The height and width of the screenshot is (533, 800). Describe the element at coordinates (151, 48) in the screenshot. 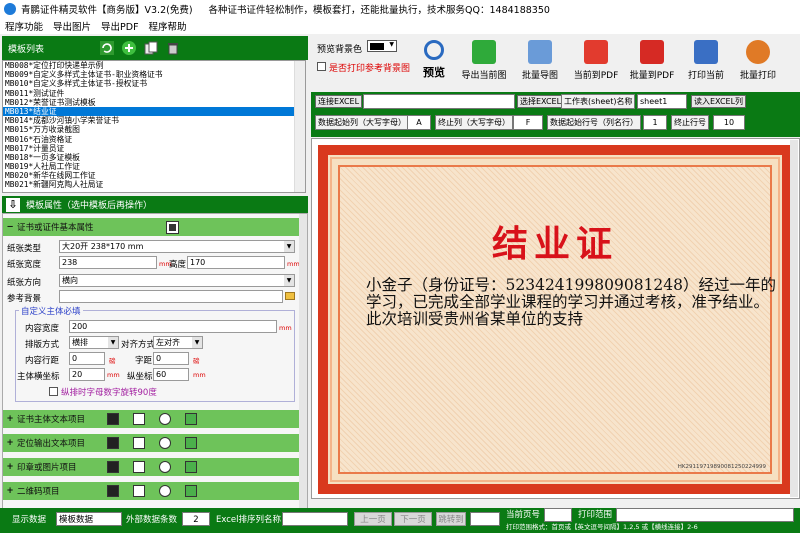

I see `copy-icon` at that location.